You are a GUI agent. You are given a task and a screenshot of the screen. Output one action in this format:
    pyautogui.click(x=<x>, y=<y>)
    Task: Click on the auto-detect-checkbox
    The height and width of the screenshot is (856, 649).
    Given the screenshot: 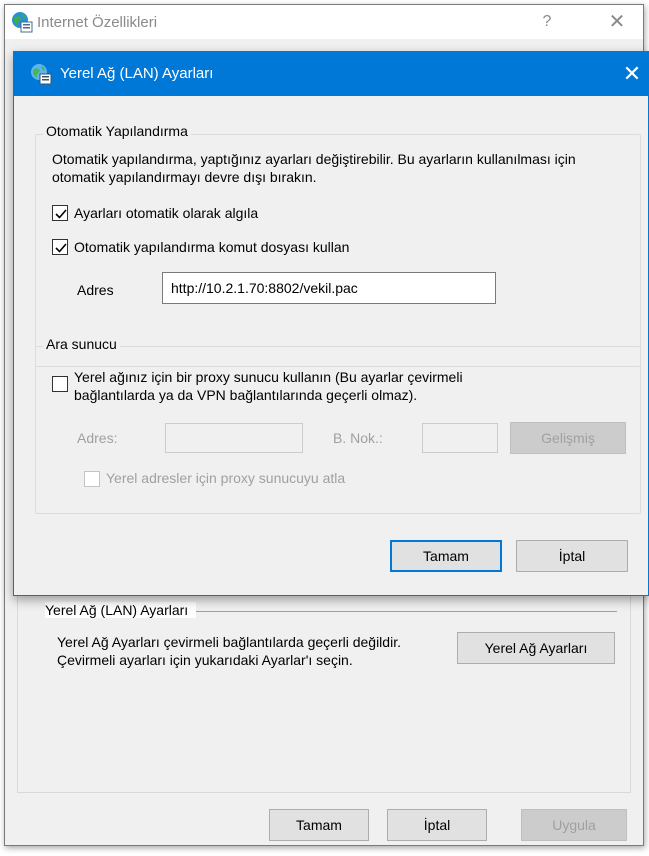 What is the action you would take?
    pyautogui.click(x=60, y=213)
    